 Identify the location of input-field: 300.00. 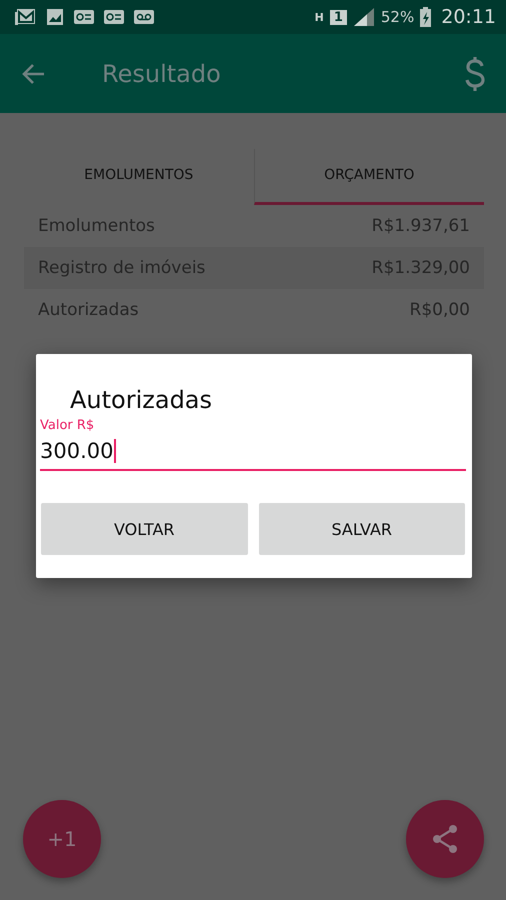
(253, 452).